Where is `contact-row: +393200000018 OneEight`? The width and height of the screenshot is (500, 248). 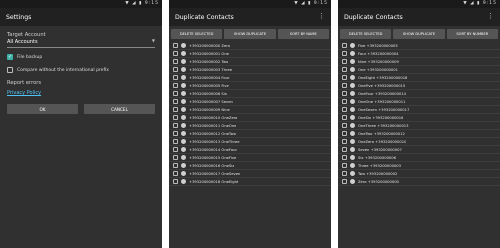 contact-row: +393200000018 OneEight is located at coordinates (250, 182).